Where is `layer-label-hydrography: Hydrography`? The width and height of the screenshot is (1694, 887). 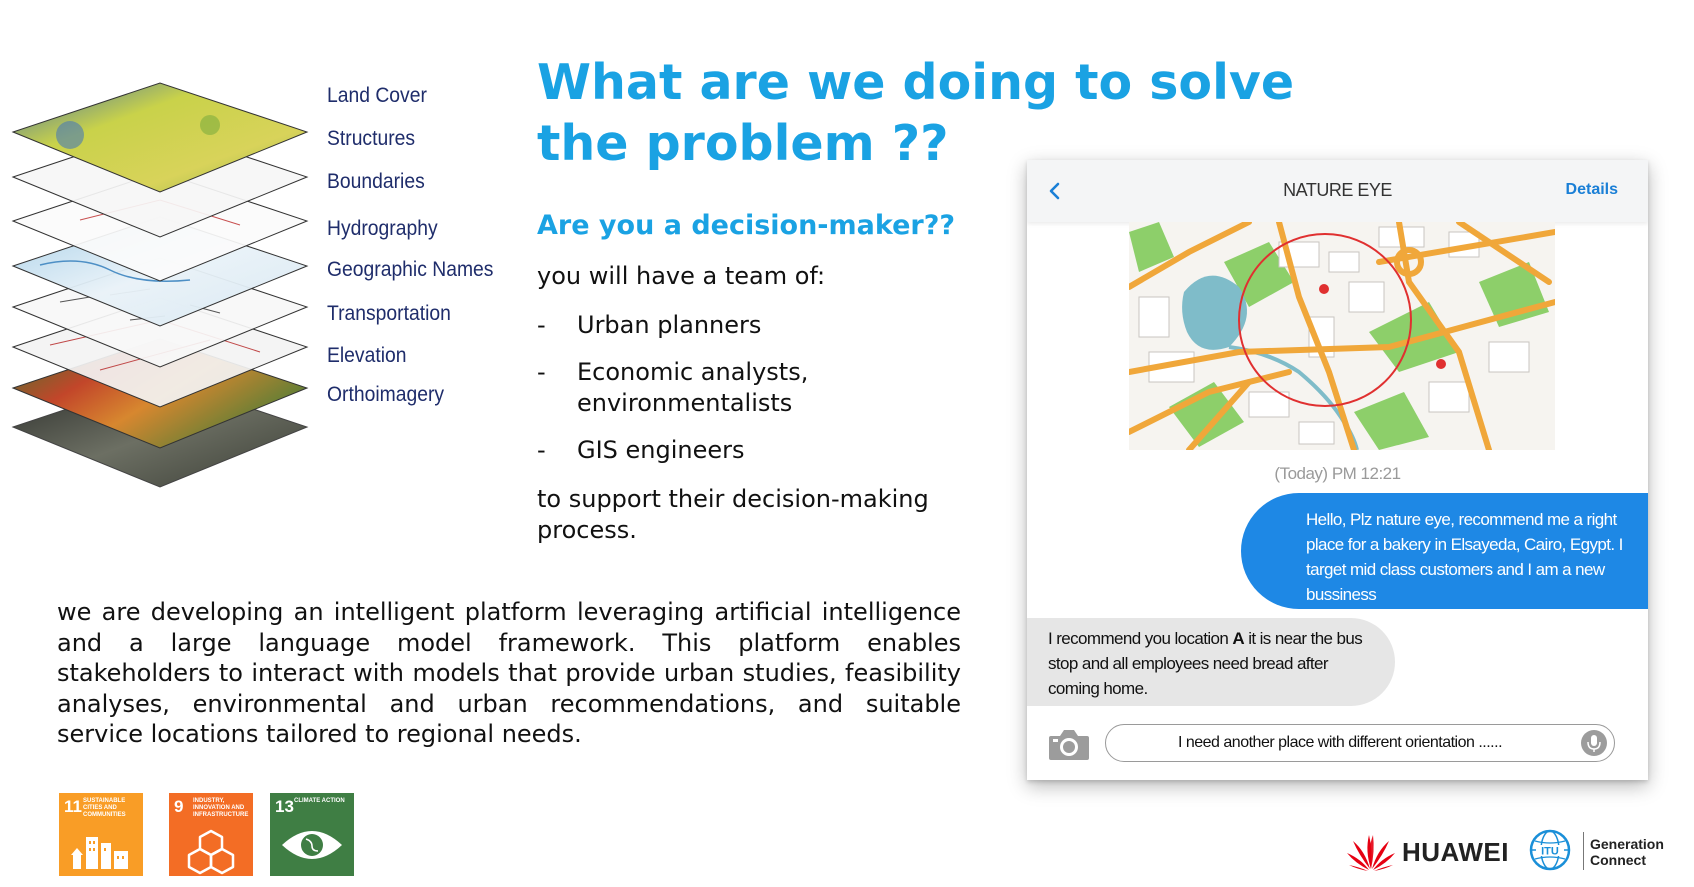
layer-label-hydrography: Hydrography is located at coordinates (382, 228).